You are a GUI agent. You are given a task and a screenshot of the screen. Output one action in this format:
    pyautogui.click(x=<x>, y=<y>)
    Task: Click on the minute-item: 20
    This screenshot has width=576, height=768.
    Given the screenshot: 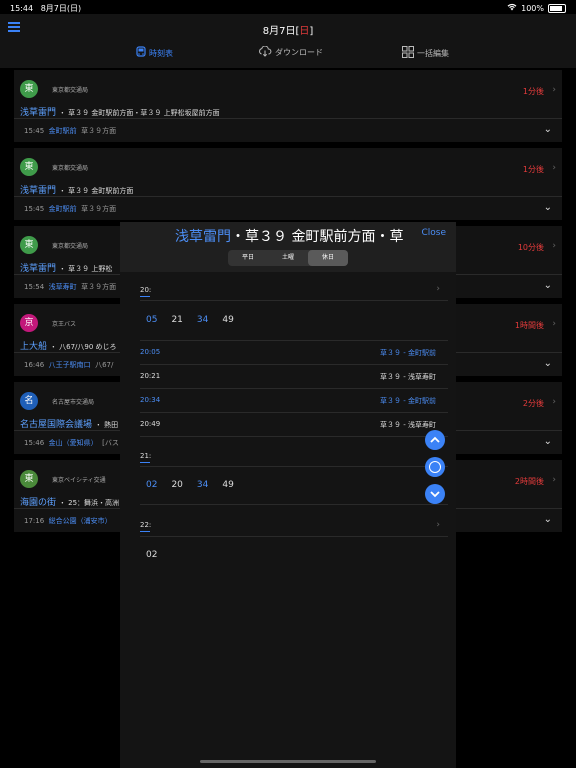 What is the action you would take?
    pyautogui.click(x=176, y=485)
    